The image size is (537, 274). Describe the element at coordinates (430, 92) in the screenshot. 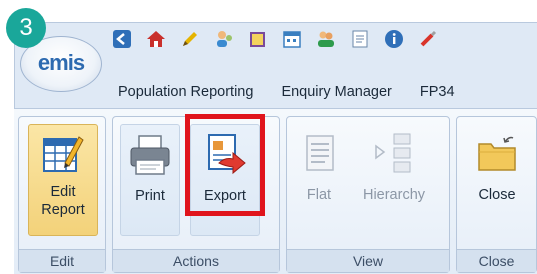

I see `tab-fp34: FP34` at that location.